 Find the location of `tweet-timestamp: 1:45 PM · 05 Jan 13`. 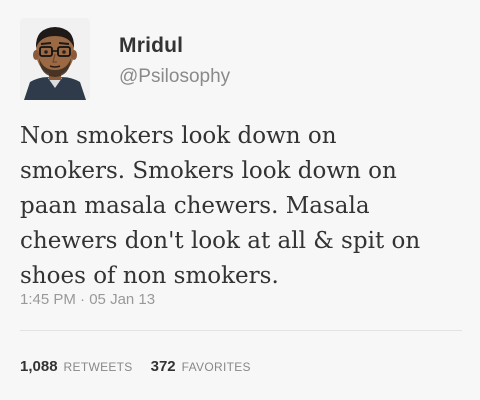

tweet-timestamp: 1:45 PM · 05 Jan 13 is located at coordinates (87, 299).